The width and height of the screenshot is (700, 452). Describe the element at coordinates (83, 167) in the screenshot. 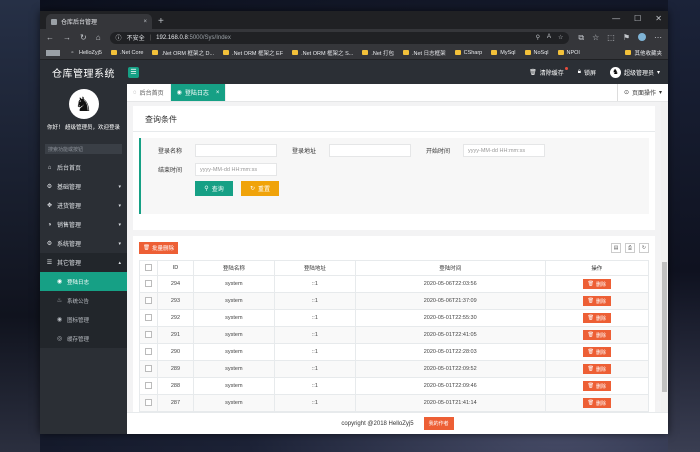

I see `sidebar-item-home: ⌂ 后台首页` at that location.